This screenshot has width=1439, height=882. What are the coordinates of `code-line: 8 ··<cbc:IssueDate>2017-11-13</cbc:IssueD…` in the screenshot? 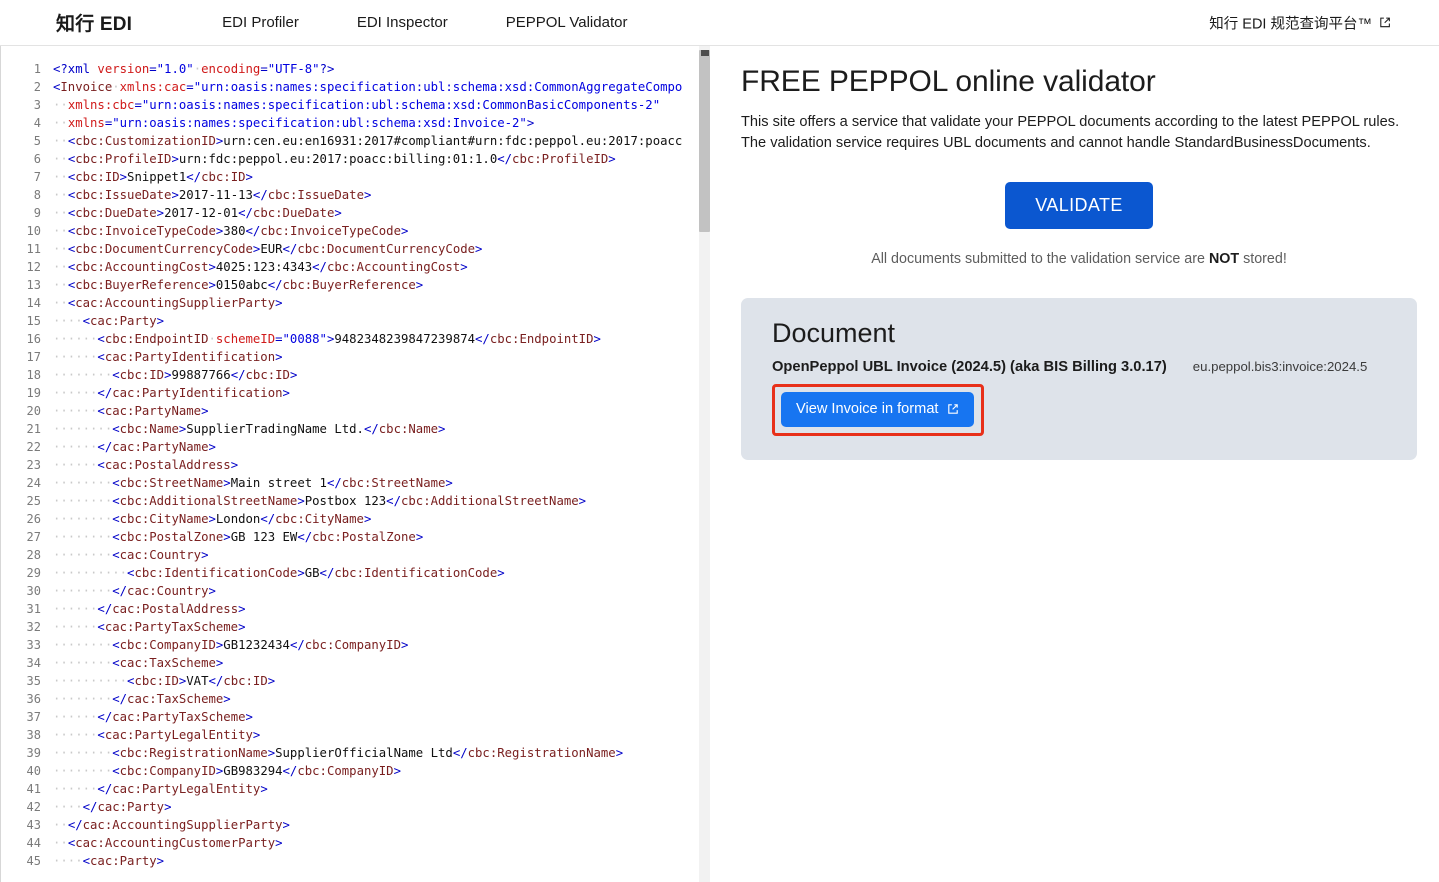 It's located at (356, 195).